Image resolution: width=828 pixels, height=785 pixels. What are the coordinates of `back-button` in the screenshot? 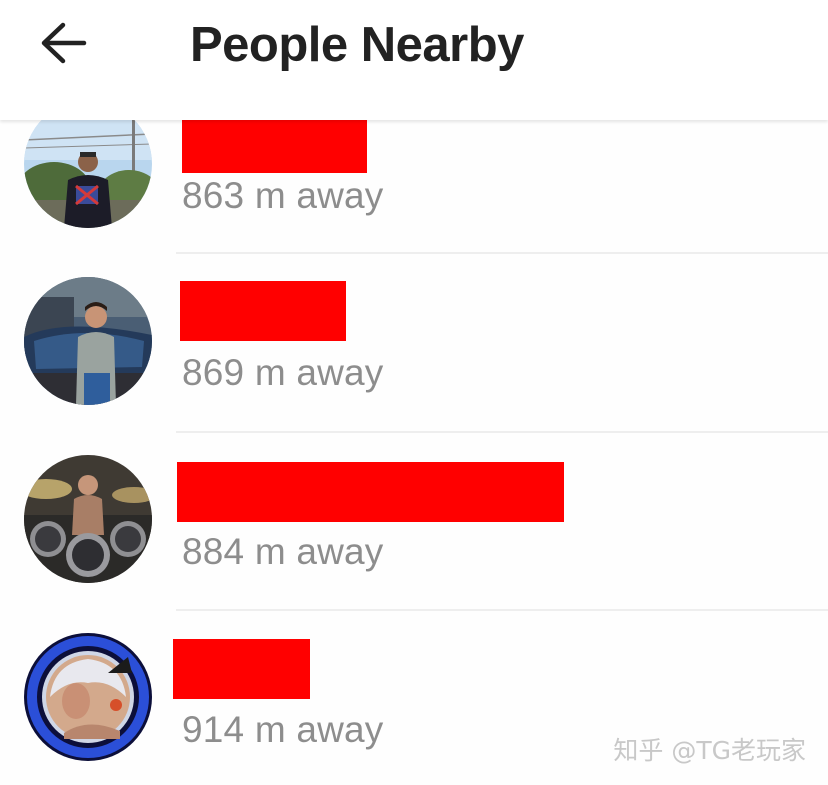 It's located at (63, 45).